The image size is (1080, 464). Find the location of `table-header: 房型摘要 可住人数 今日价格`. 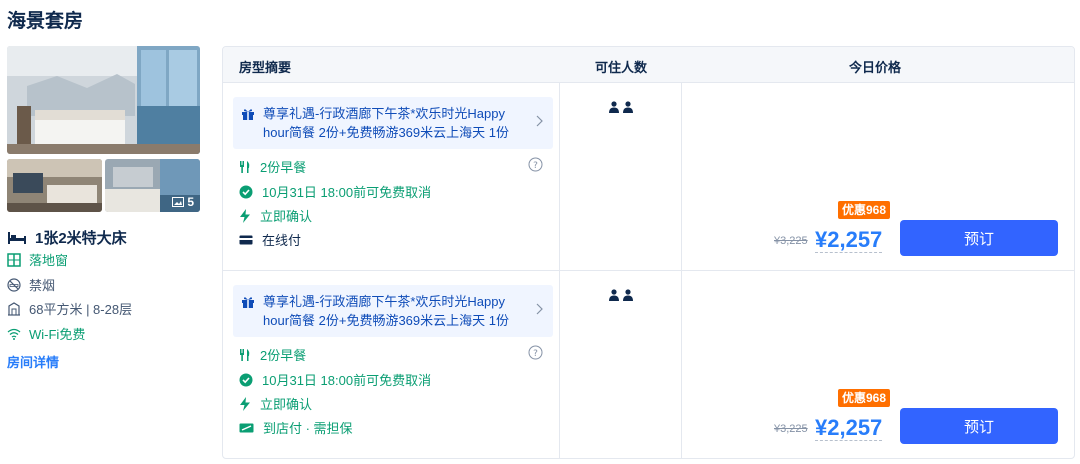

table-header: 房型摘要 可住人数 今日价格 is located at coordinates (648, 64).